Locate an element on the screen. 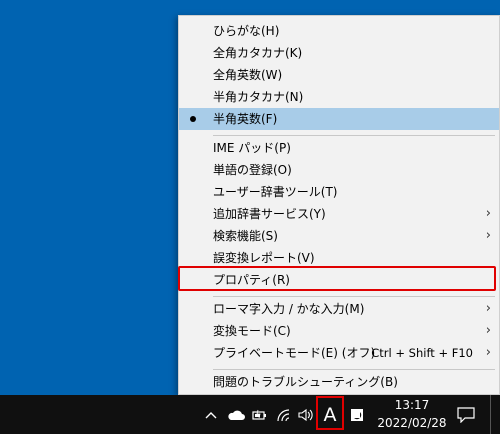 The image size is (500, 434). onedrive-cloud-icon is located at coordinates (236, 414).